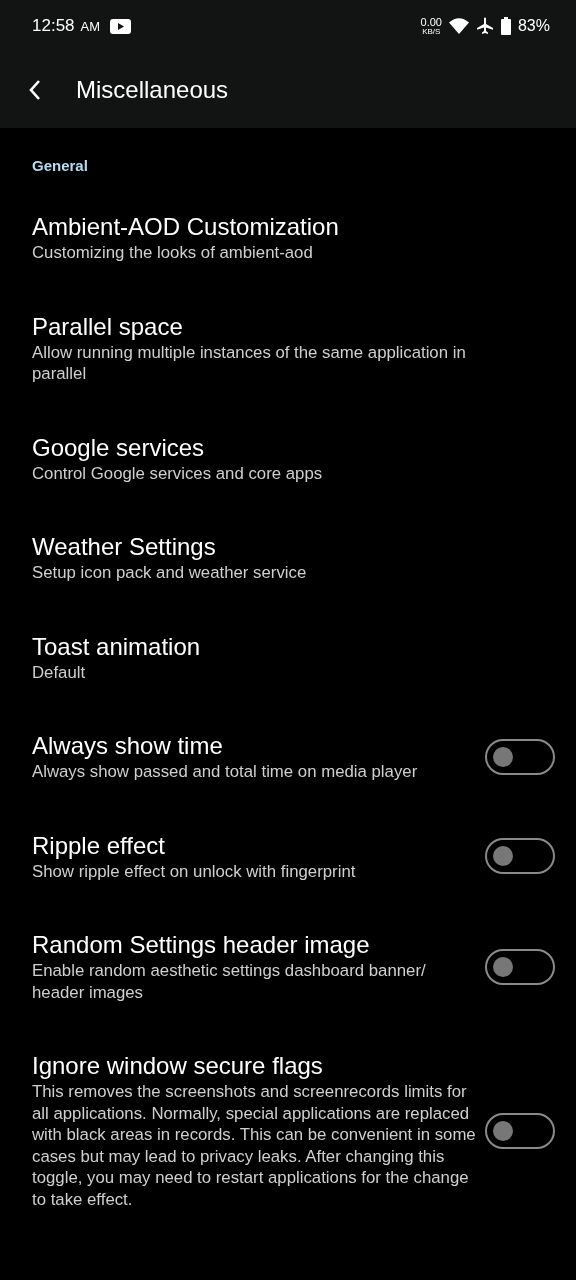 This screenshot has width=576, height=1280. What do you see at coordinates (108, 326) in the screenshot?
I see `setting-title: Parallel space` at bounding box center [108, 326].